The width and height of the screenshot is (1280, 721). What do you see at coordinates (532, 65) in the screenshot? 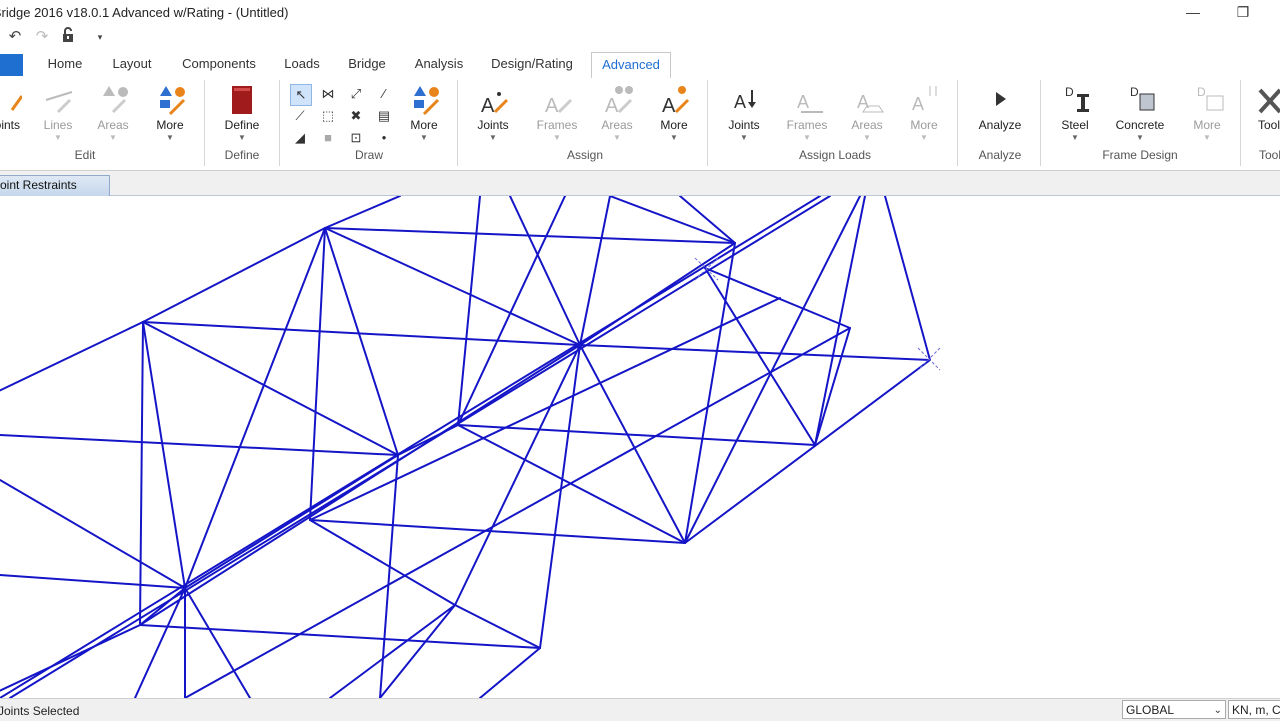
I see `tab-design-rating: Design/Rating` at bounding box center [532, 65].